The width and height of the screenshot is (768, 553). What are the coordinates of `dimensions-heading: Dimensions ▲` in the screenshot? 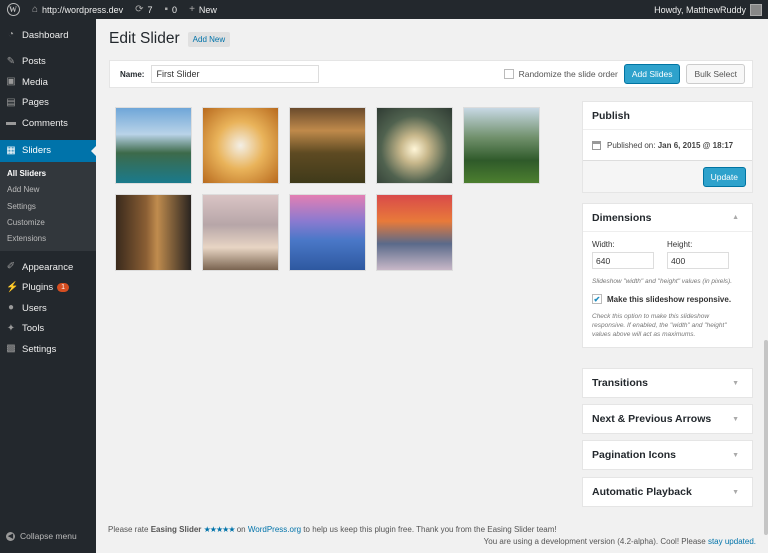 It's located at (667, 218).